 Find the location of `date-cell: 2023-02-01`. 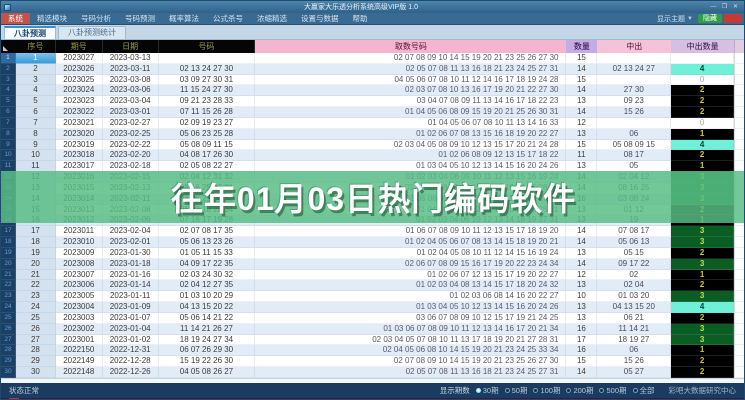

date-cell: 2023-02-01 is located at coordinates (130, 242).